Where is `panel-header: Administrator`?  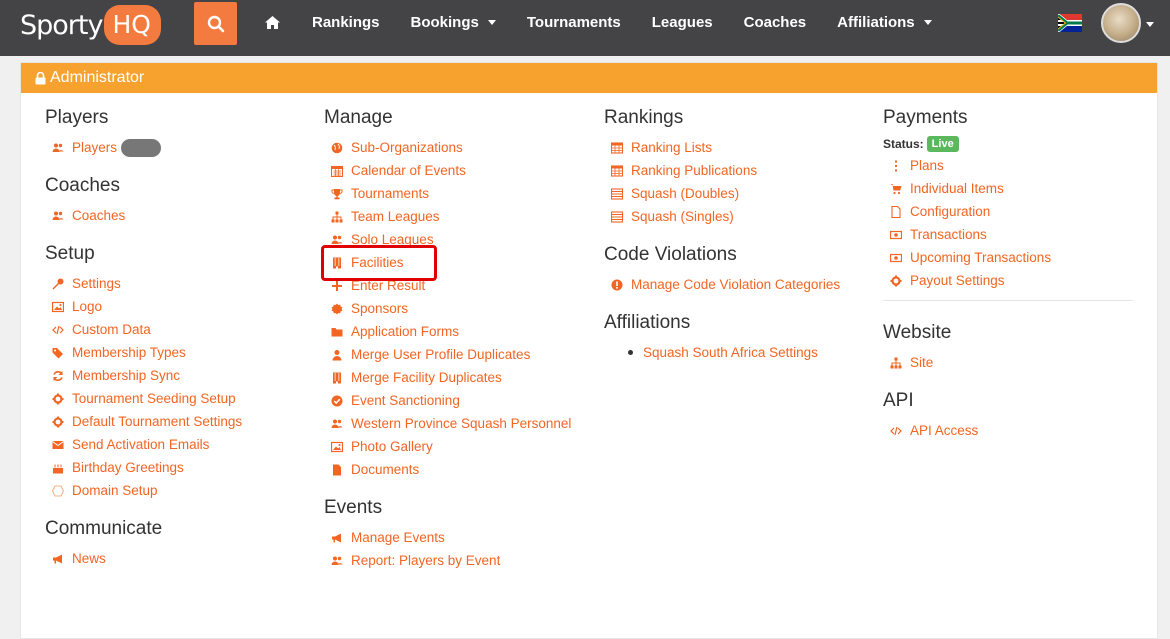
panel-header: Administrator is located at coordinates (589, 78).